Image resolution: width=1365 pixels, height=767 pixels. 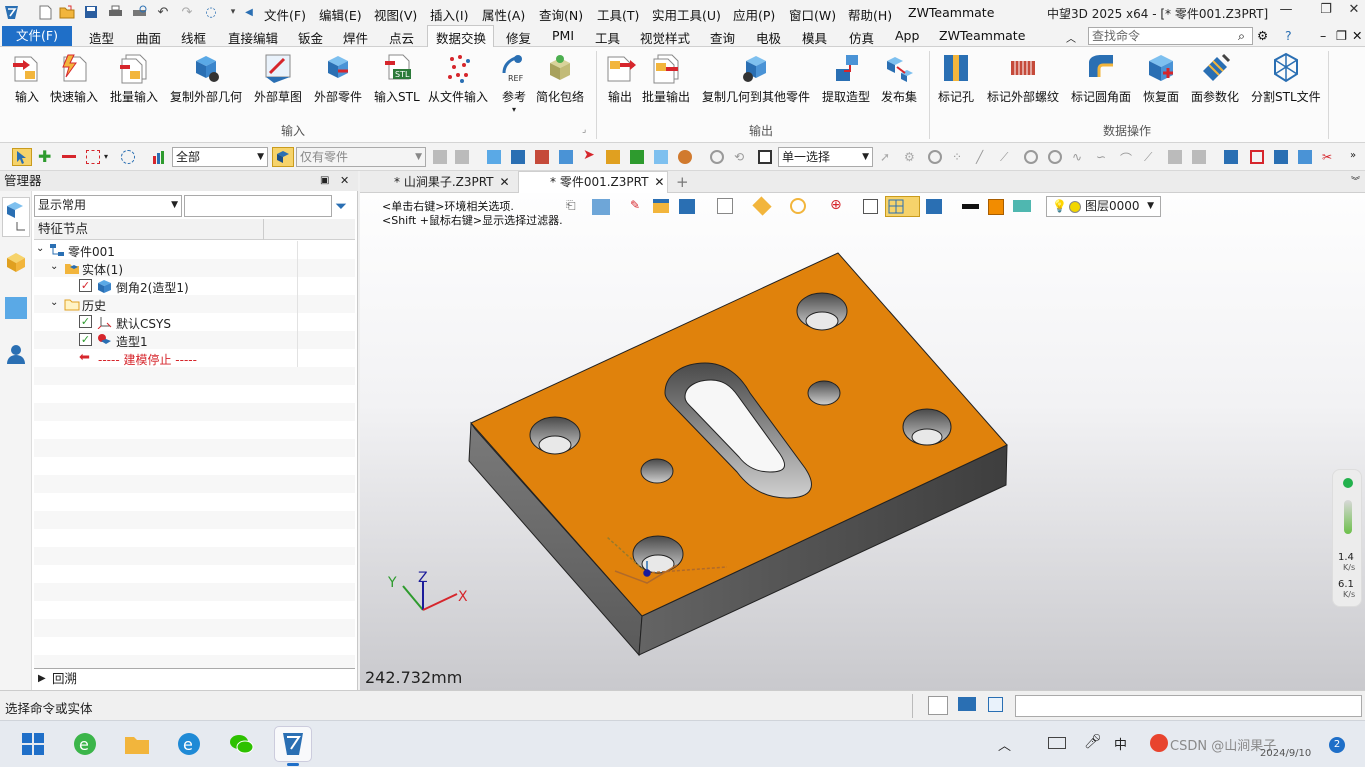 I want to click on tab-pmi: PMI, so click(x=563, y=35).